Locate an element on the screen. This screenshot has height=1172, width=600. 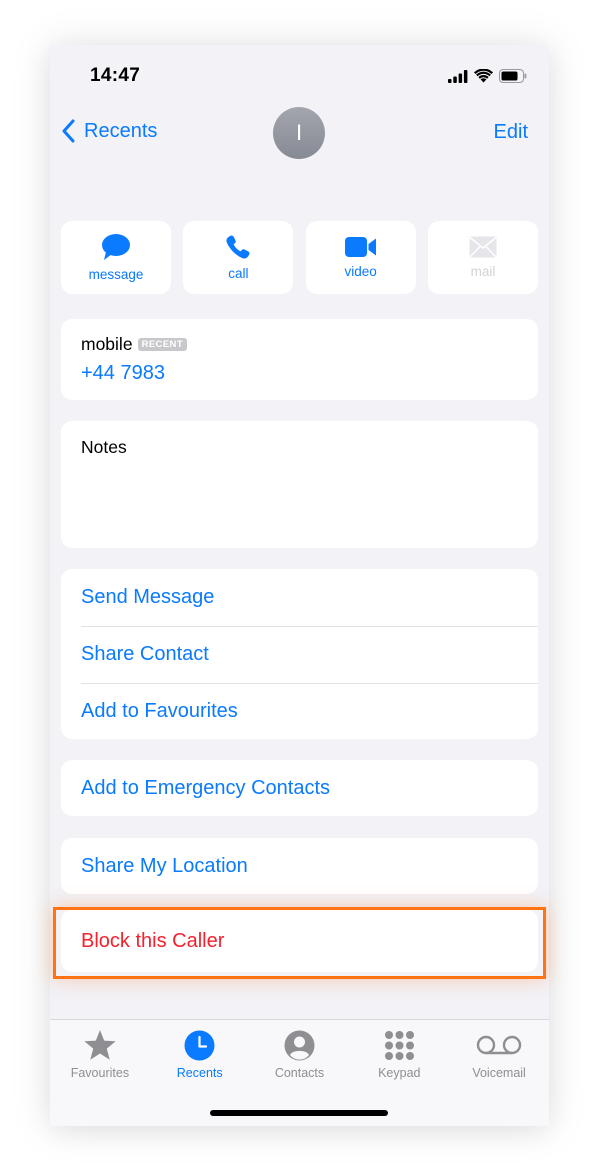
avatar: I is located at coordinates (299, 133).